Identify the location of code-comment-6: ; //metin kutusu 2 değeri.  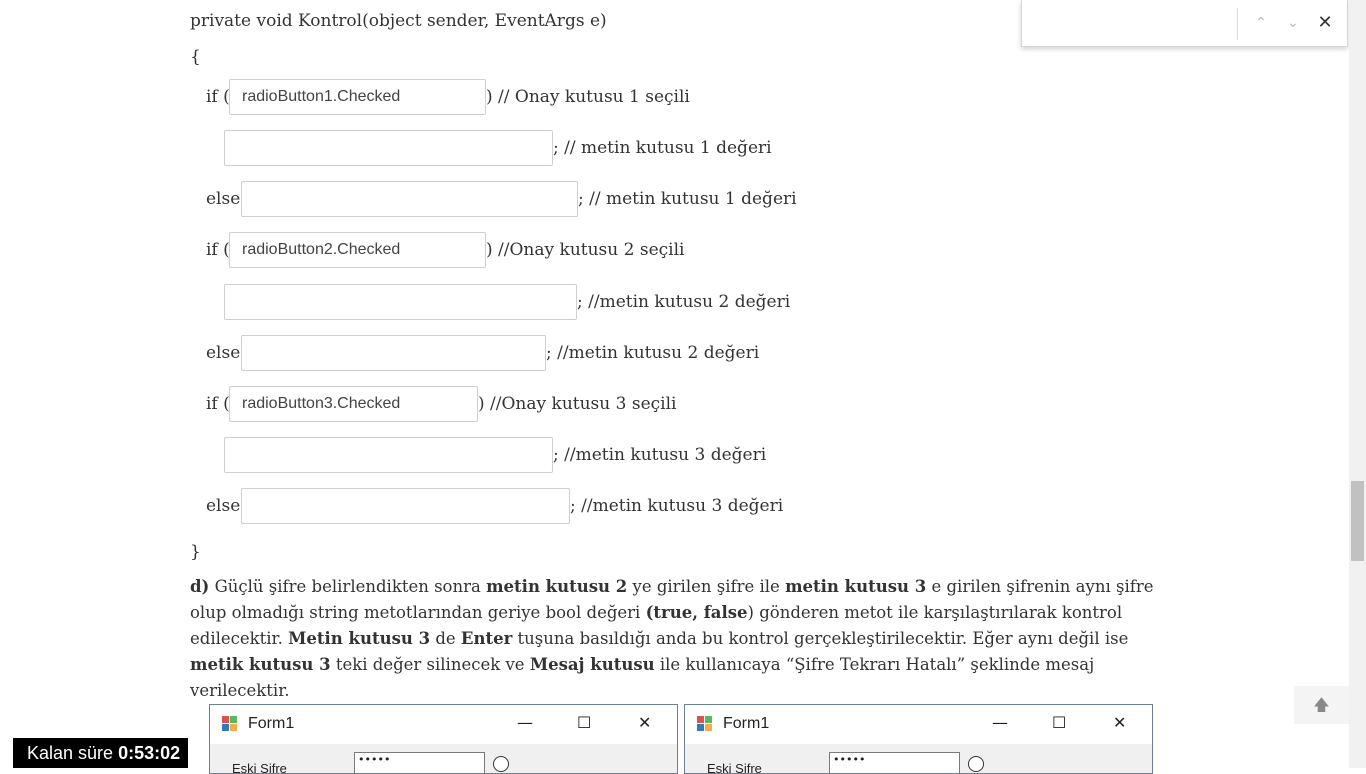
(653, 353).